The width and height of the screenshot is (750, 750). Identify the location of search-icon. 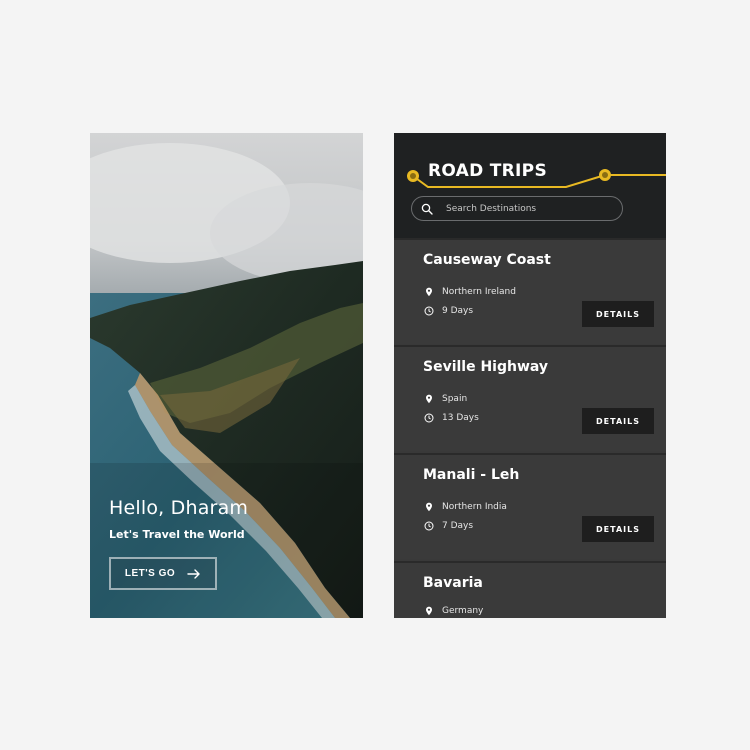
(427, 209).